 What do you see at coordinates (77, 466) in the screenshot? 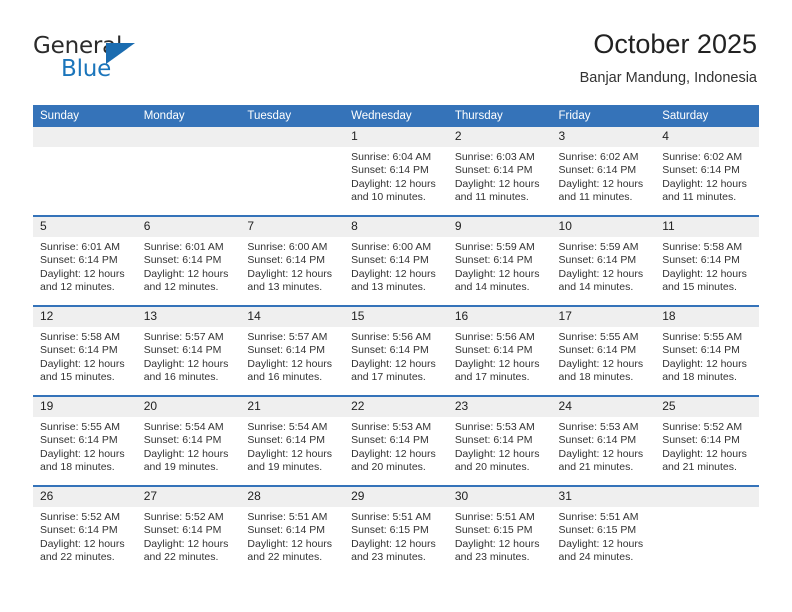
I see `day-info-line: and 18 minutes.` at bounding box center [77, 466].